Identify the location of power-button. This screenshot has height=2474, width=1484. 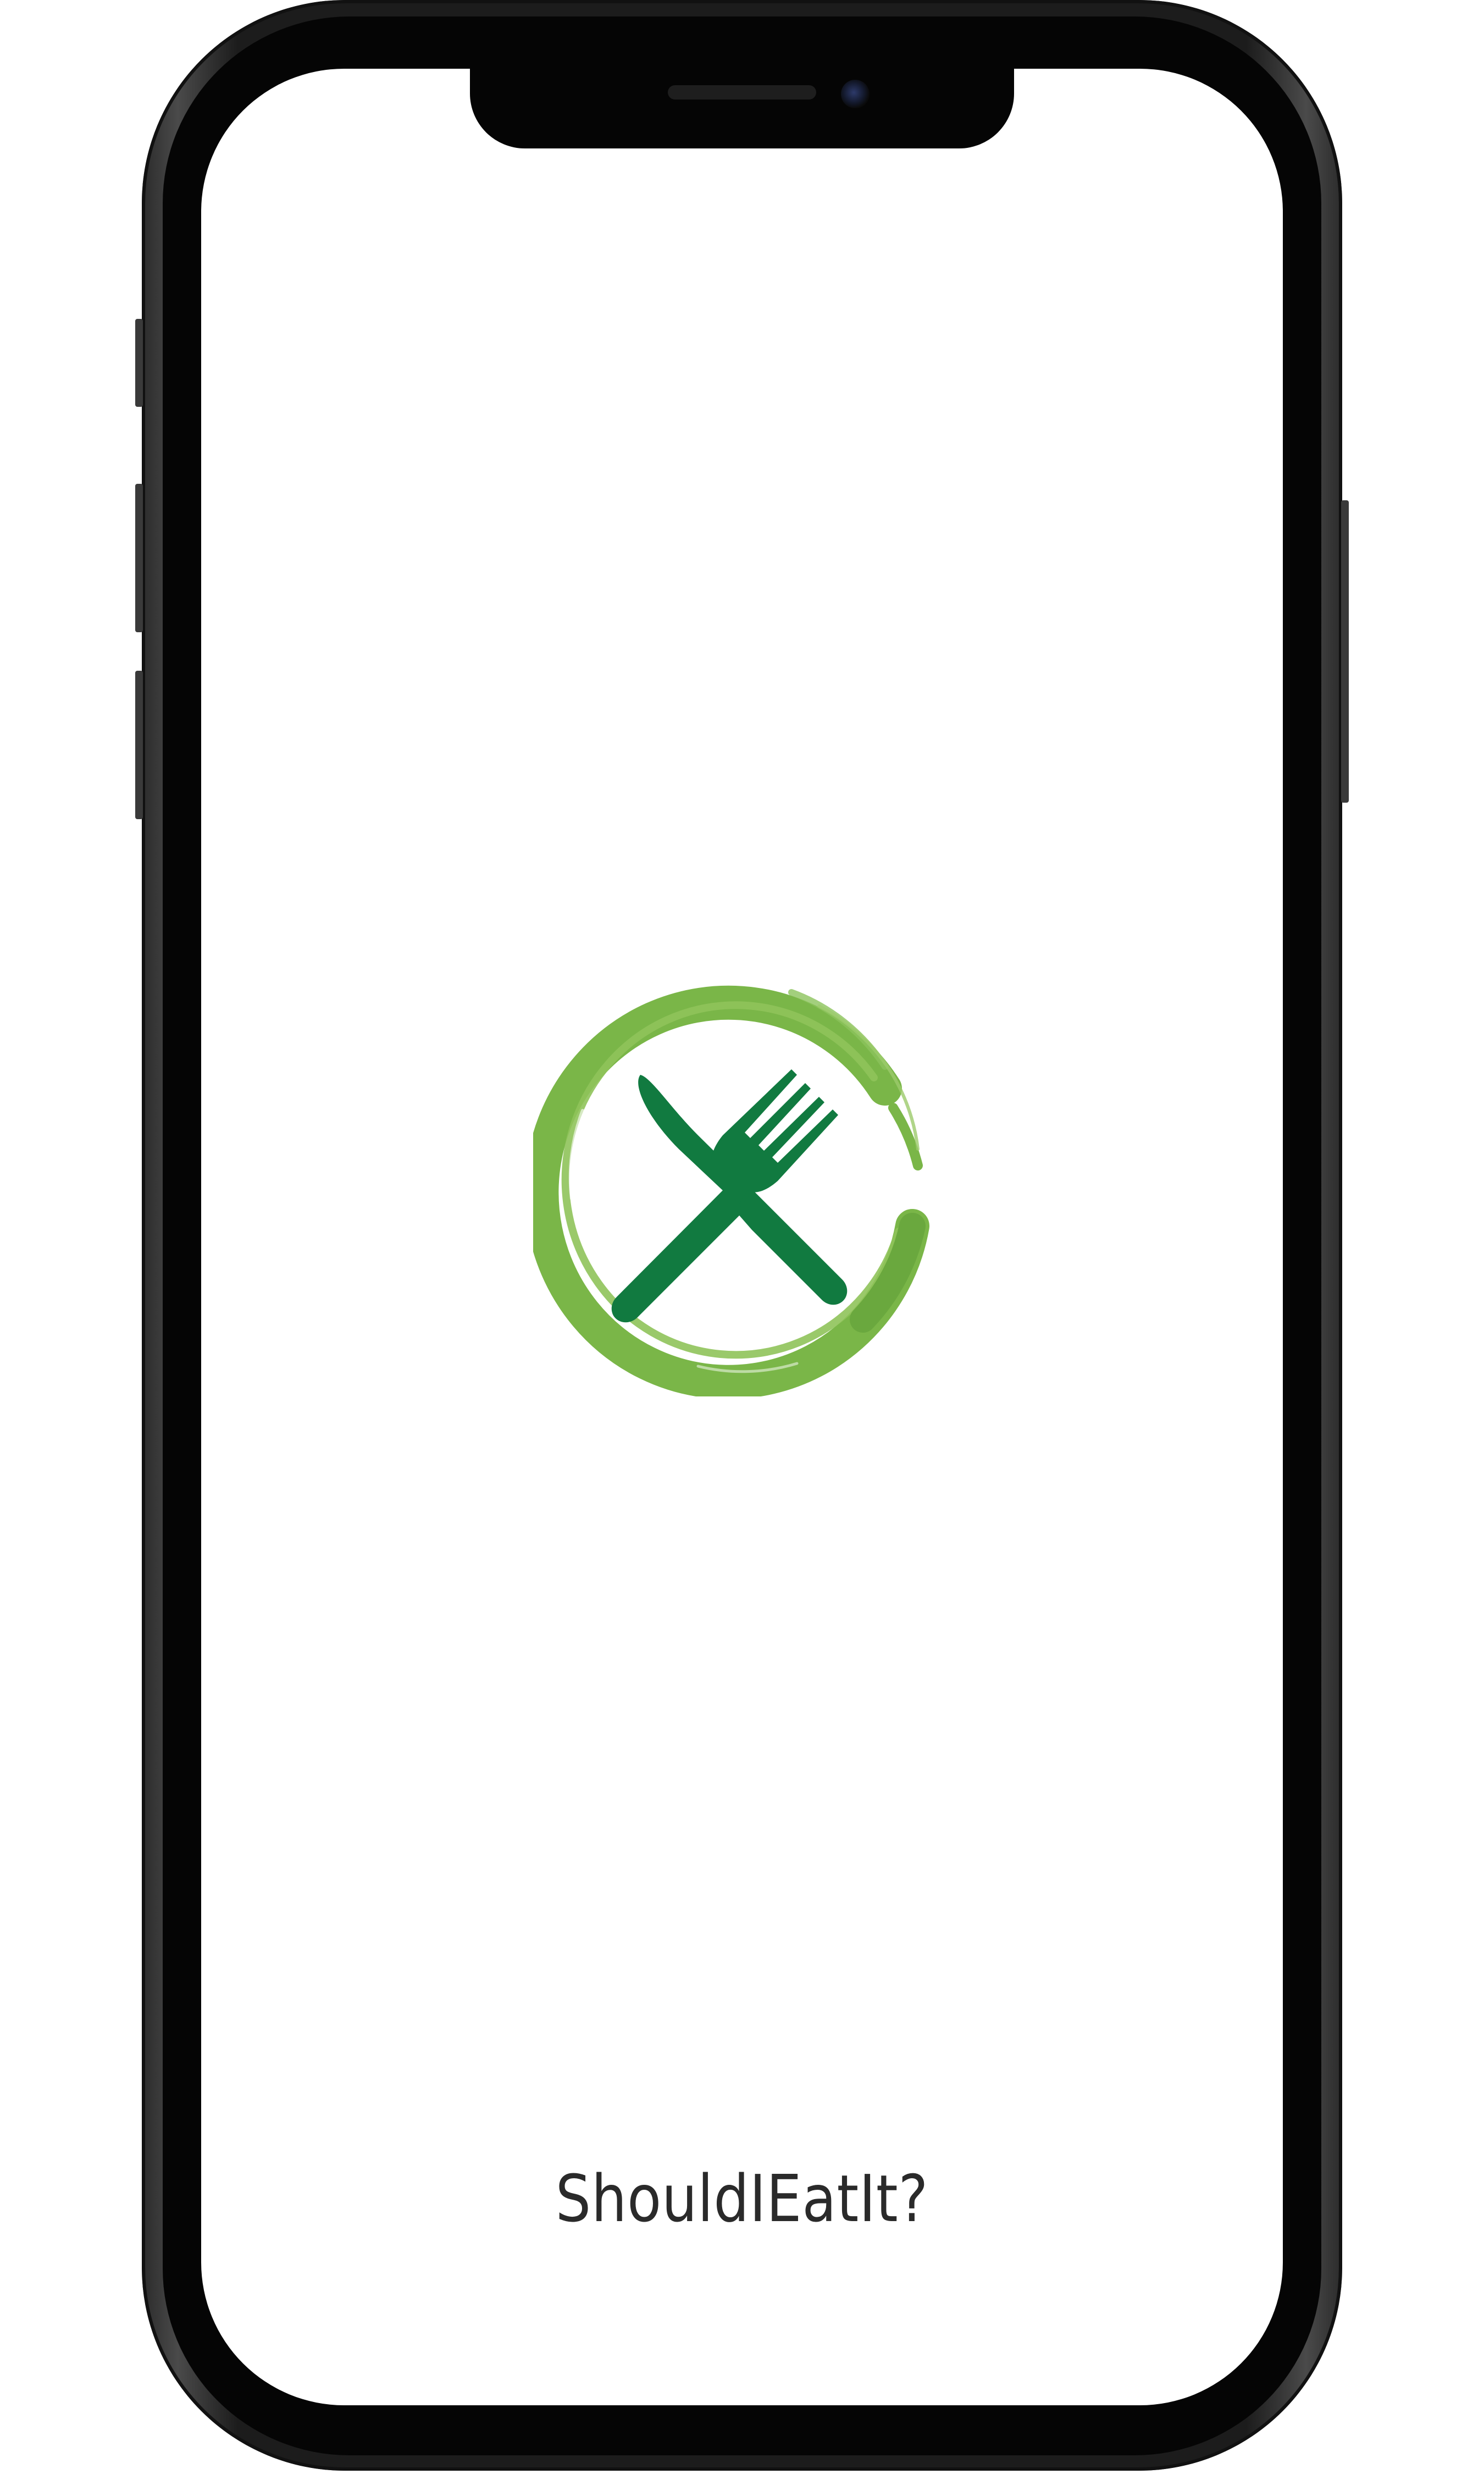
(1345, 652).